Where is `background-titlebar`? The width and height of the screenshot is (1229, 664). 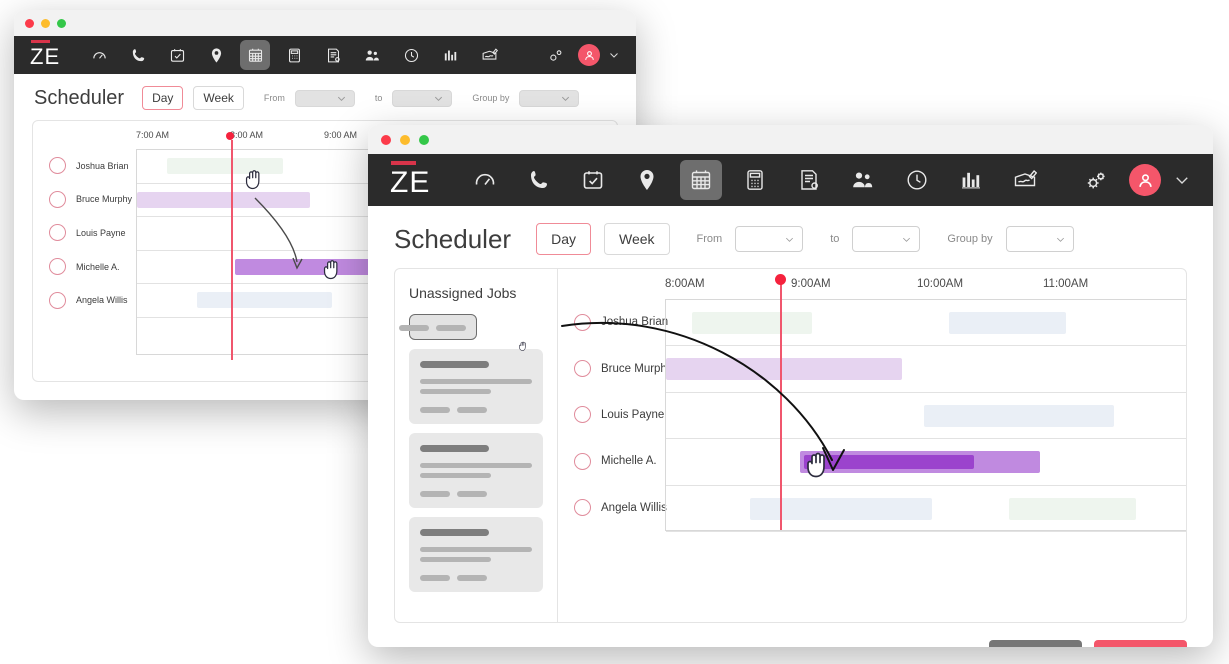
background-titlebar is located at coordinates (325, 23).